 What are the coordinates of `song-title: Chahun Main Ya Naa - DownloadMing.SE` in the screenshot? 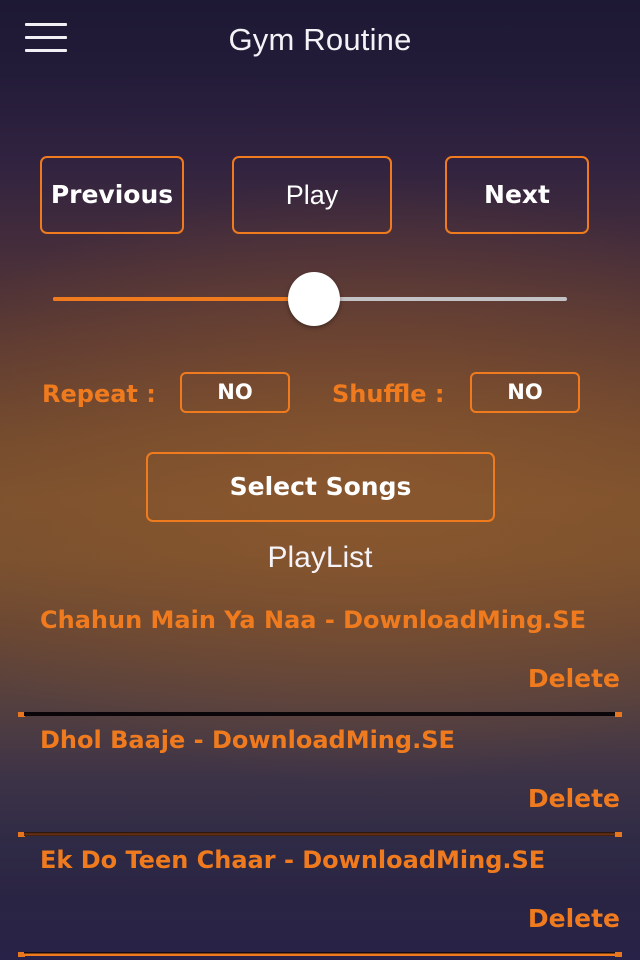 It's located at (313, 620).